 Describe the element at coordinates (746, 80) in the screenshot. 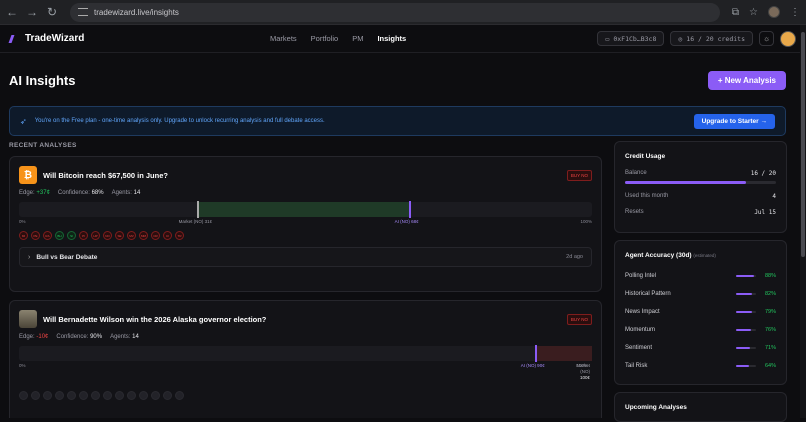

I see `new-analysis-button: + New Analysis` at that location.